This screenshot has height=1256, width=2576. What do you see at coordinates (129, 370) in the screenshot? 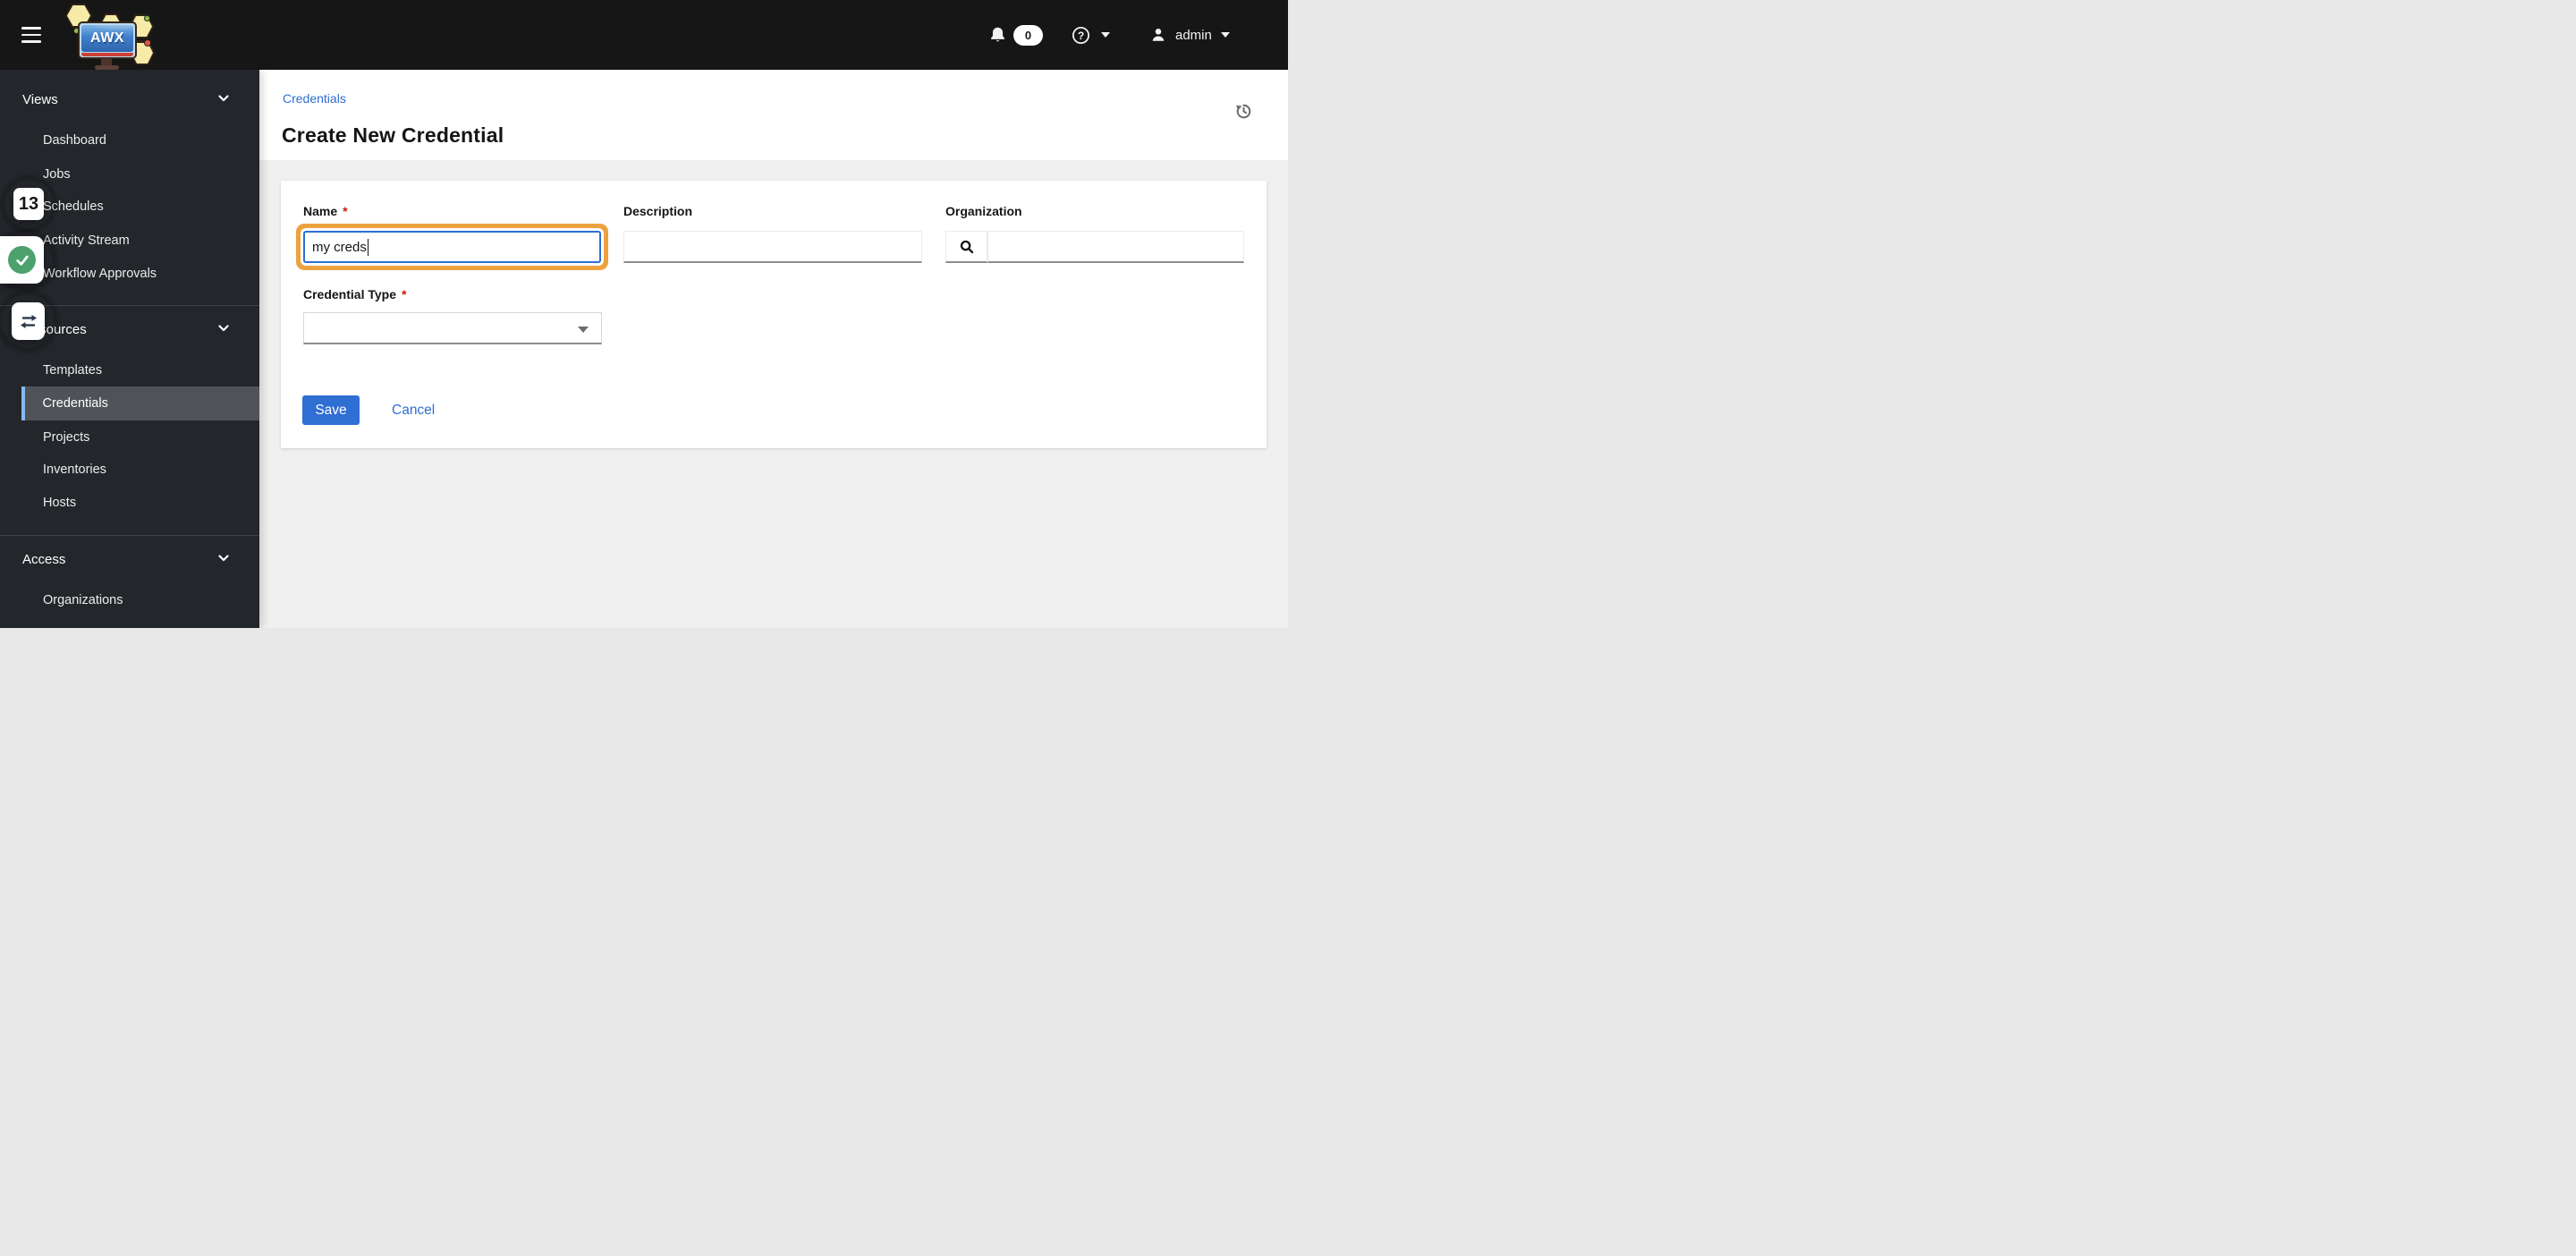
I see `sidebar-item-templates: Templates` at bounding box center [129, 370].